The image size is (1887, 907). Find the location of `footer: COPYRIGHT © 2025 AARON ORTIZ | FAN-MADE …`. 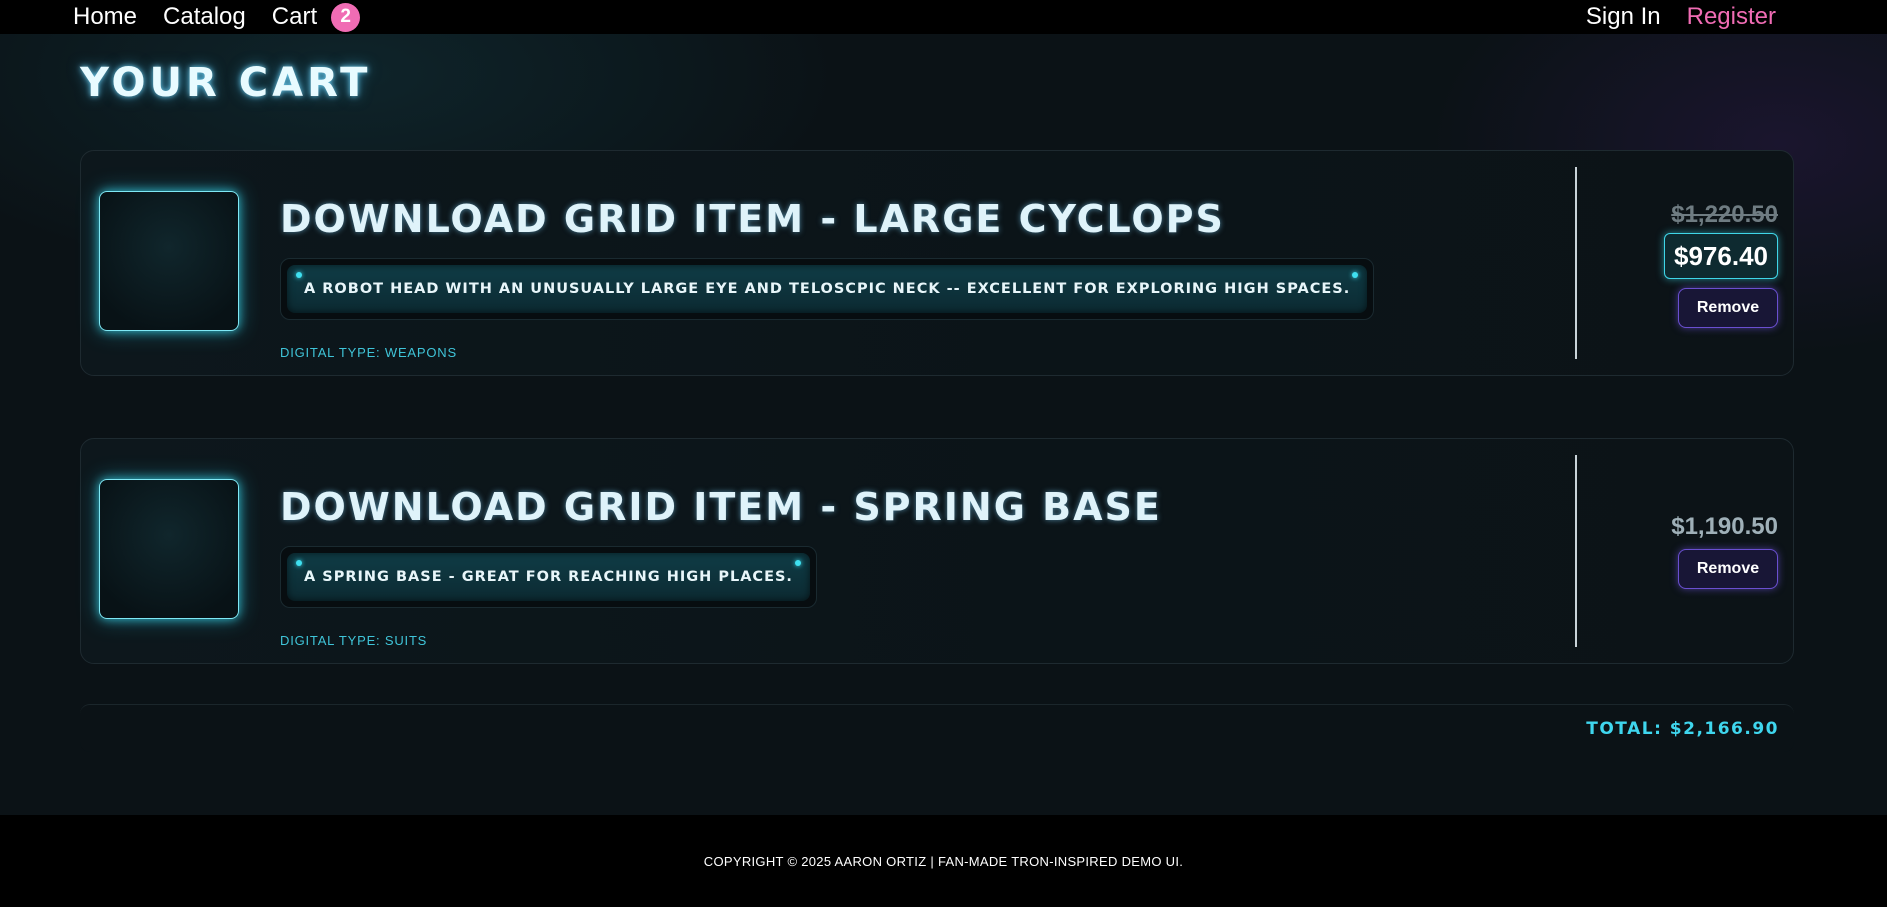

footer: COPYRIGHT © 2025 AARON ORTIZ | FAN-MADE … is located at coordinates (943, 861).